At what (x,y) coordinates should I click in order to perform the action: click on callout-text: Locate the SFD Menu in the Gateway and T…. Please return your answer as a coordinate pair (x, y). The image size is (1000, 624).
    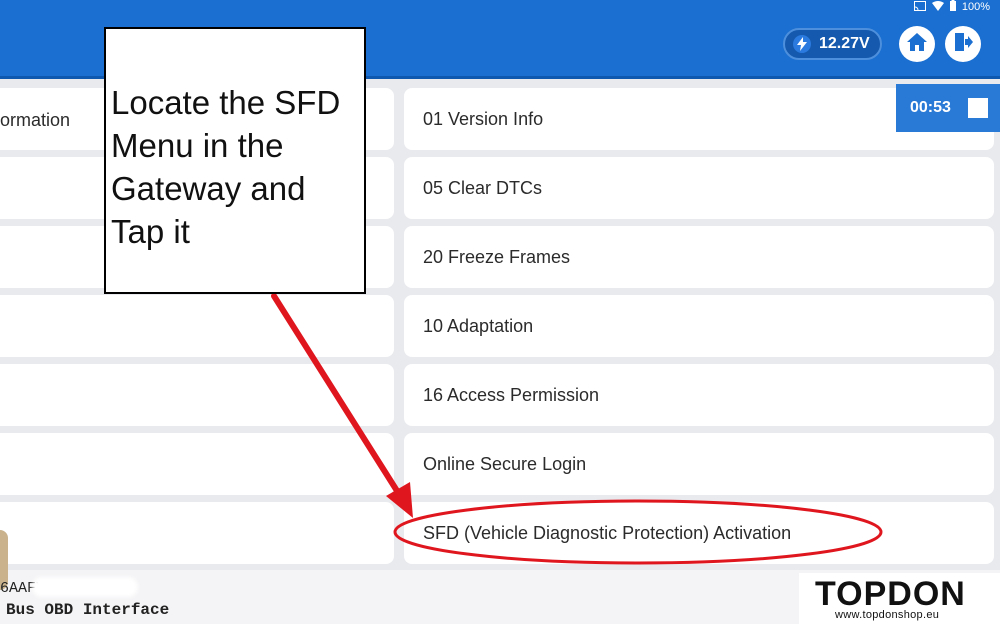
    Looking at the image, I should click on (226, 167).